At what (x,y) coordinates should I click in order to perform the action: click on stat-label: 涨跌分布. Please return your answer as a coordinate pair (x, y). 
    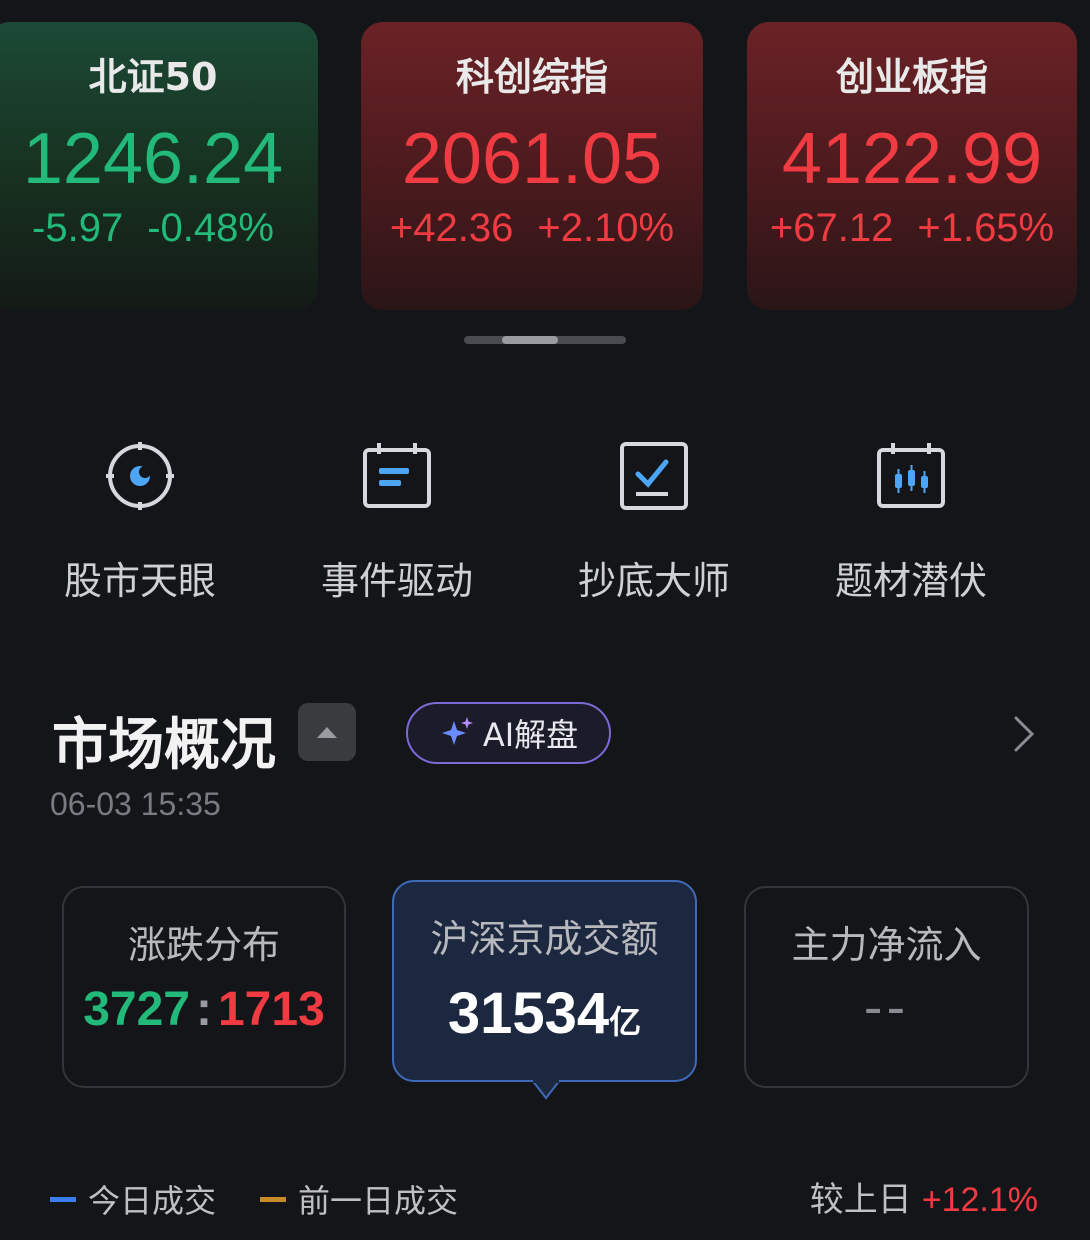
    Looking at the image, I should click on (203, 945).